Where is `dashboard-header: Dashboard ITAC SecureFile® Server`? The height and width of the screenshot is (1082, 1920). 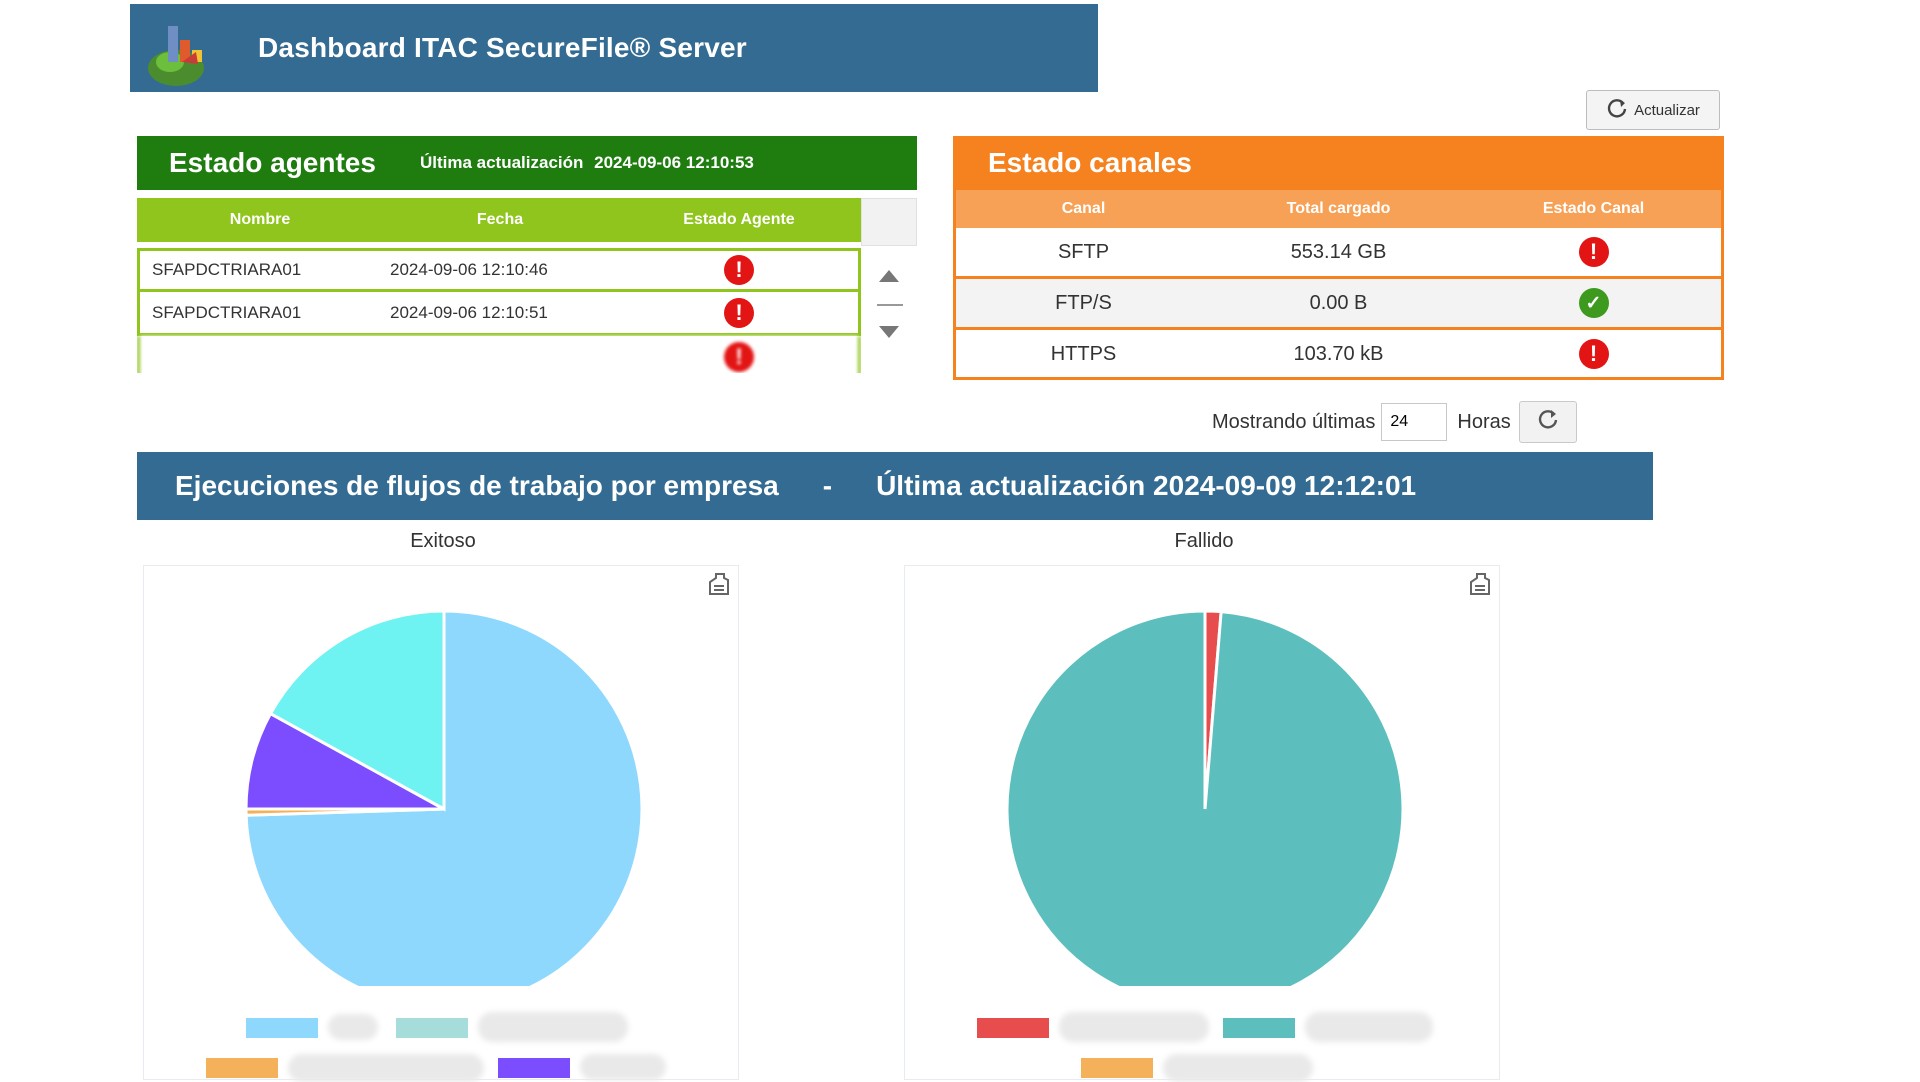
dashboard-header: Dashboard ITAC SecureFile® Server is located at coordinates (614, 48).